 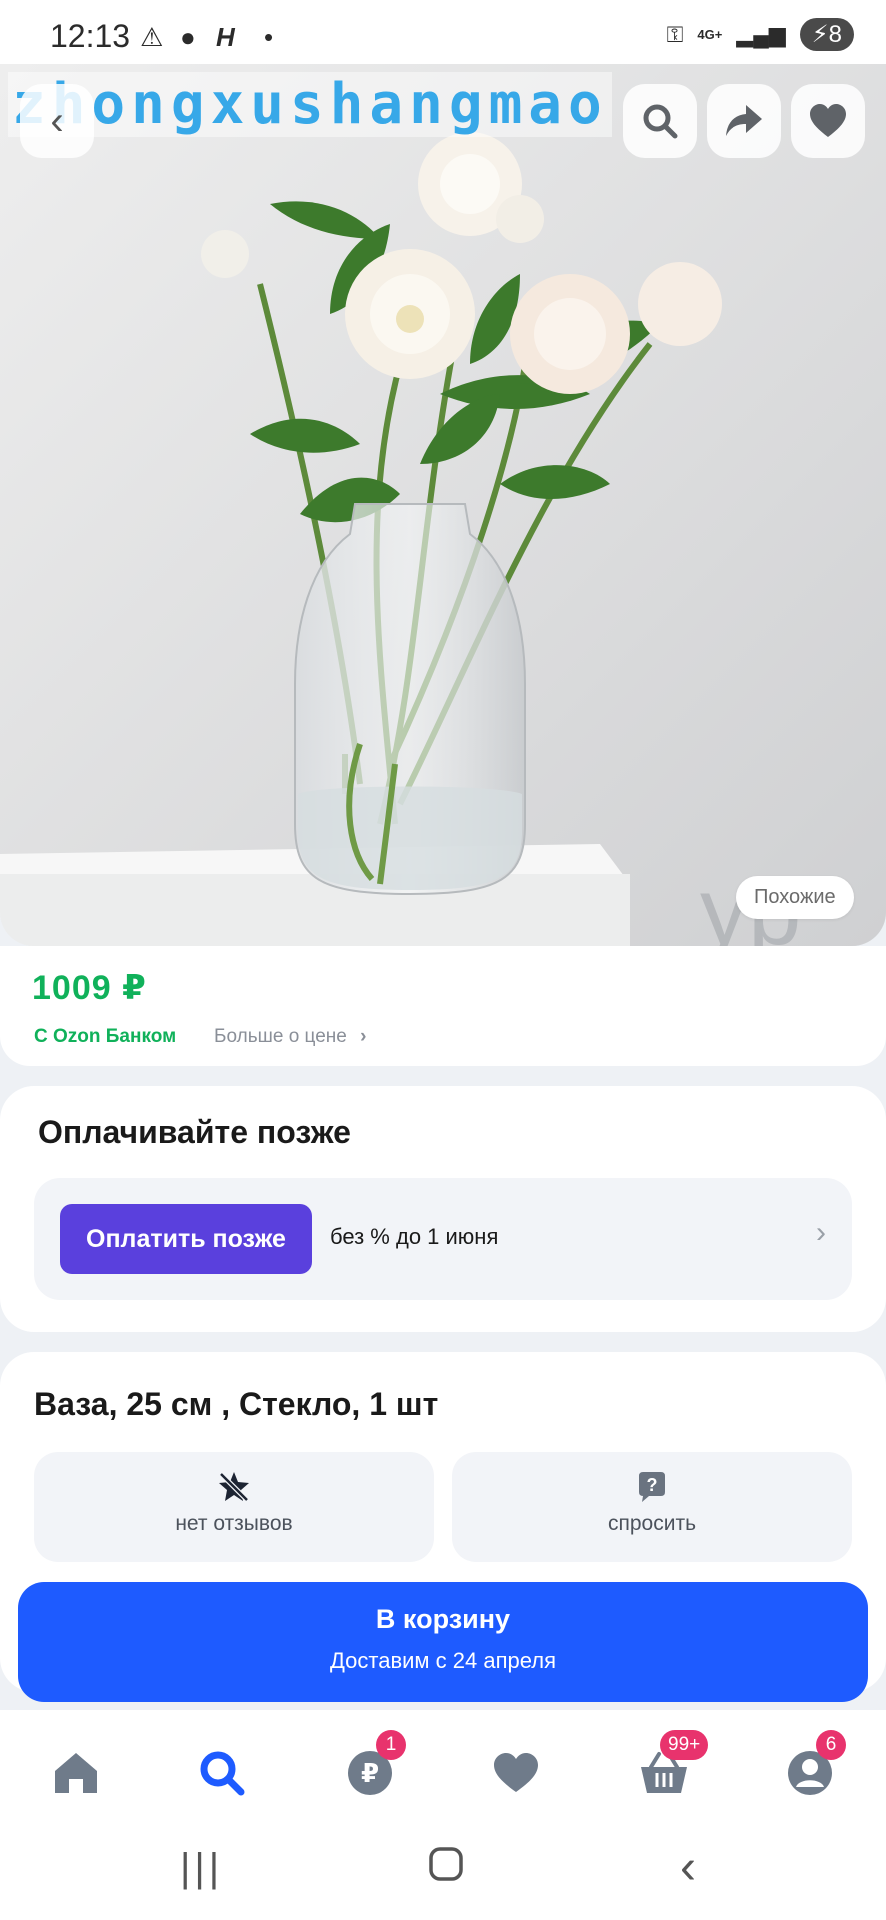 I want to click on ask-question-tile: ? спросить, so click(x=652, y=1507).